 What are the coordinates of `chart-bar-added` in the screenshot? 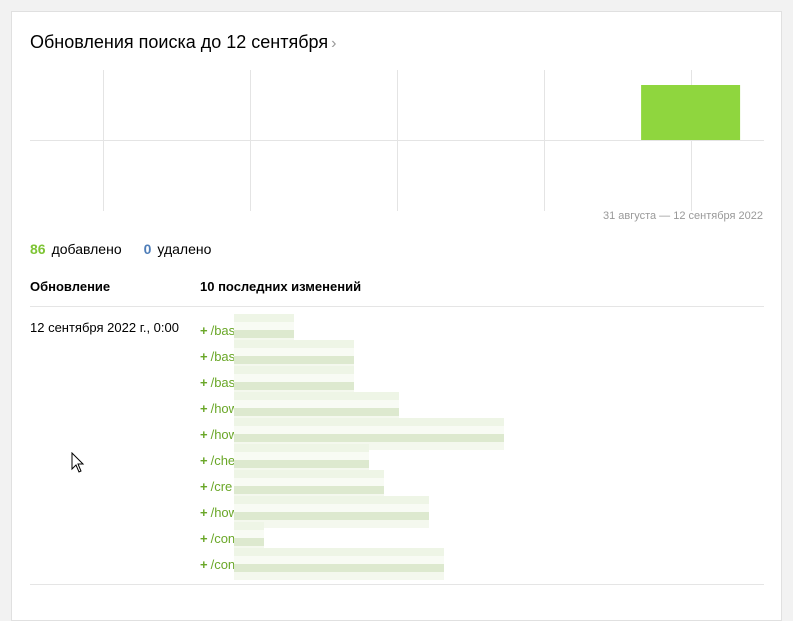 It's located at (691, 112).